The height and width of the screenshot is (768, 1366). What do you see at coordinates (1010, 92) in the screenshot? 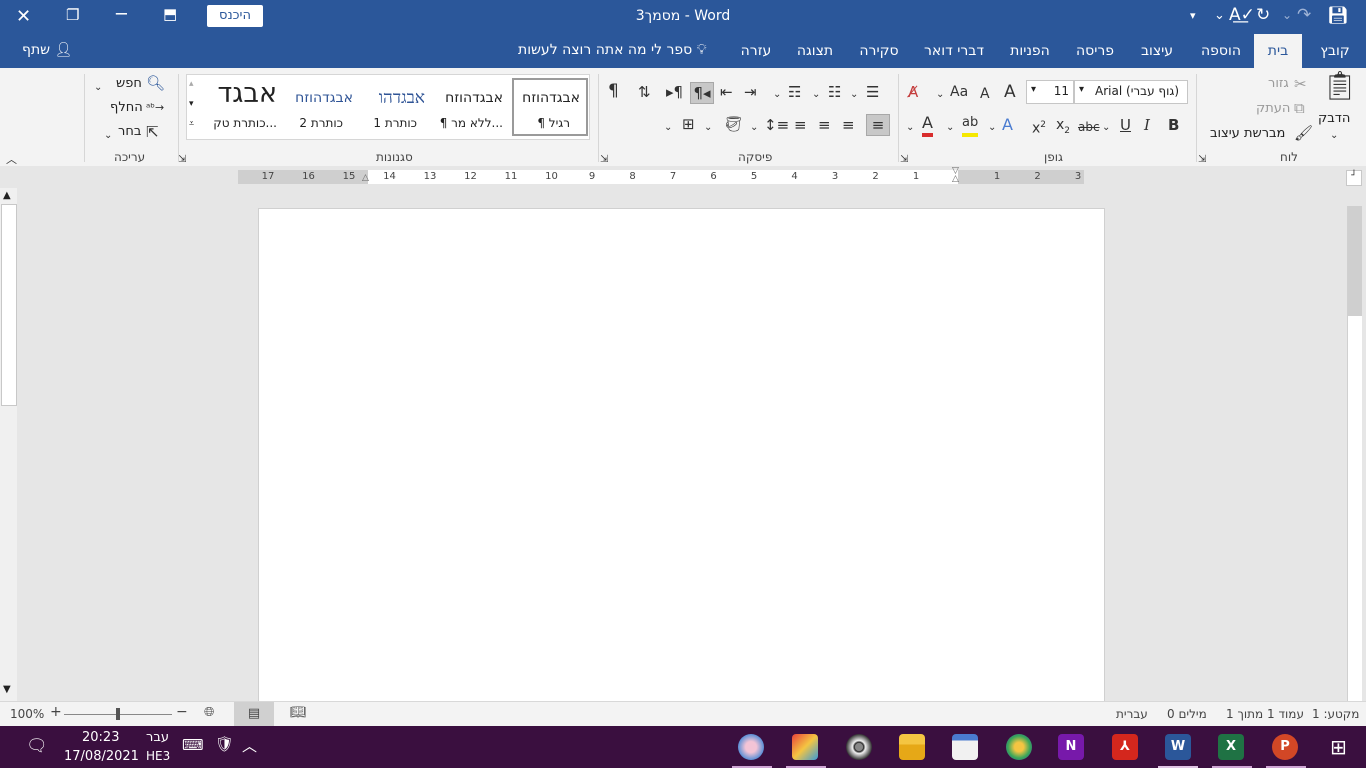
I see `grow-font-icon: A` at bounding box center [1010, 92].